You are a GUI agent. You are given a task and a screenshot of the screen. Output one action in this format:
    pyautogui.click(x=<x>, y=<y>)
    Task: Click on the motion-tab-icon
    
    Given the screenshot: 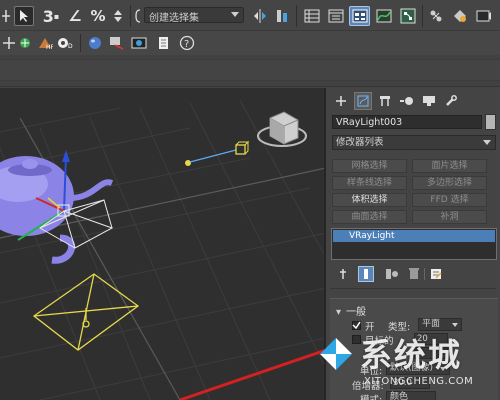 What is the action you would take?
    pyautogui.click(x=407, y=101)
    